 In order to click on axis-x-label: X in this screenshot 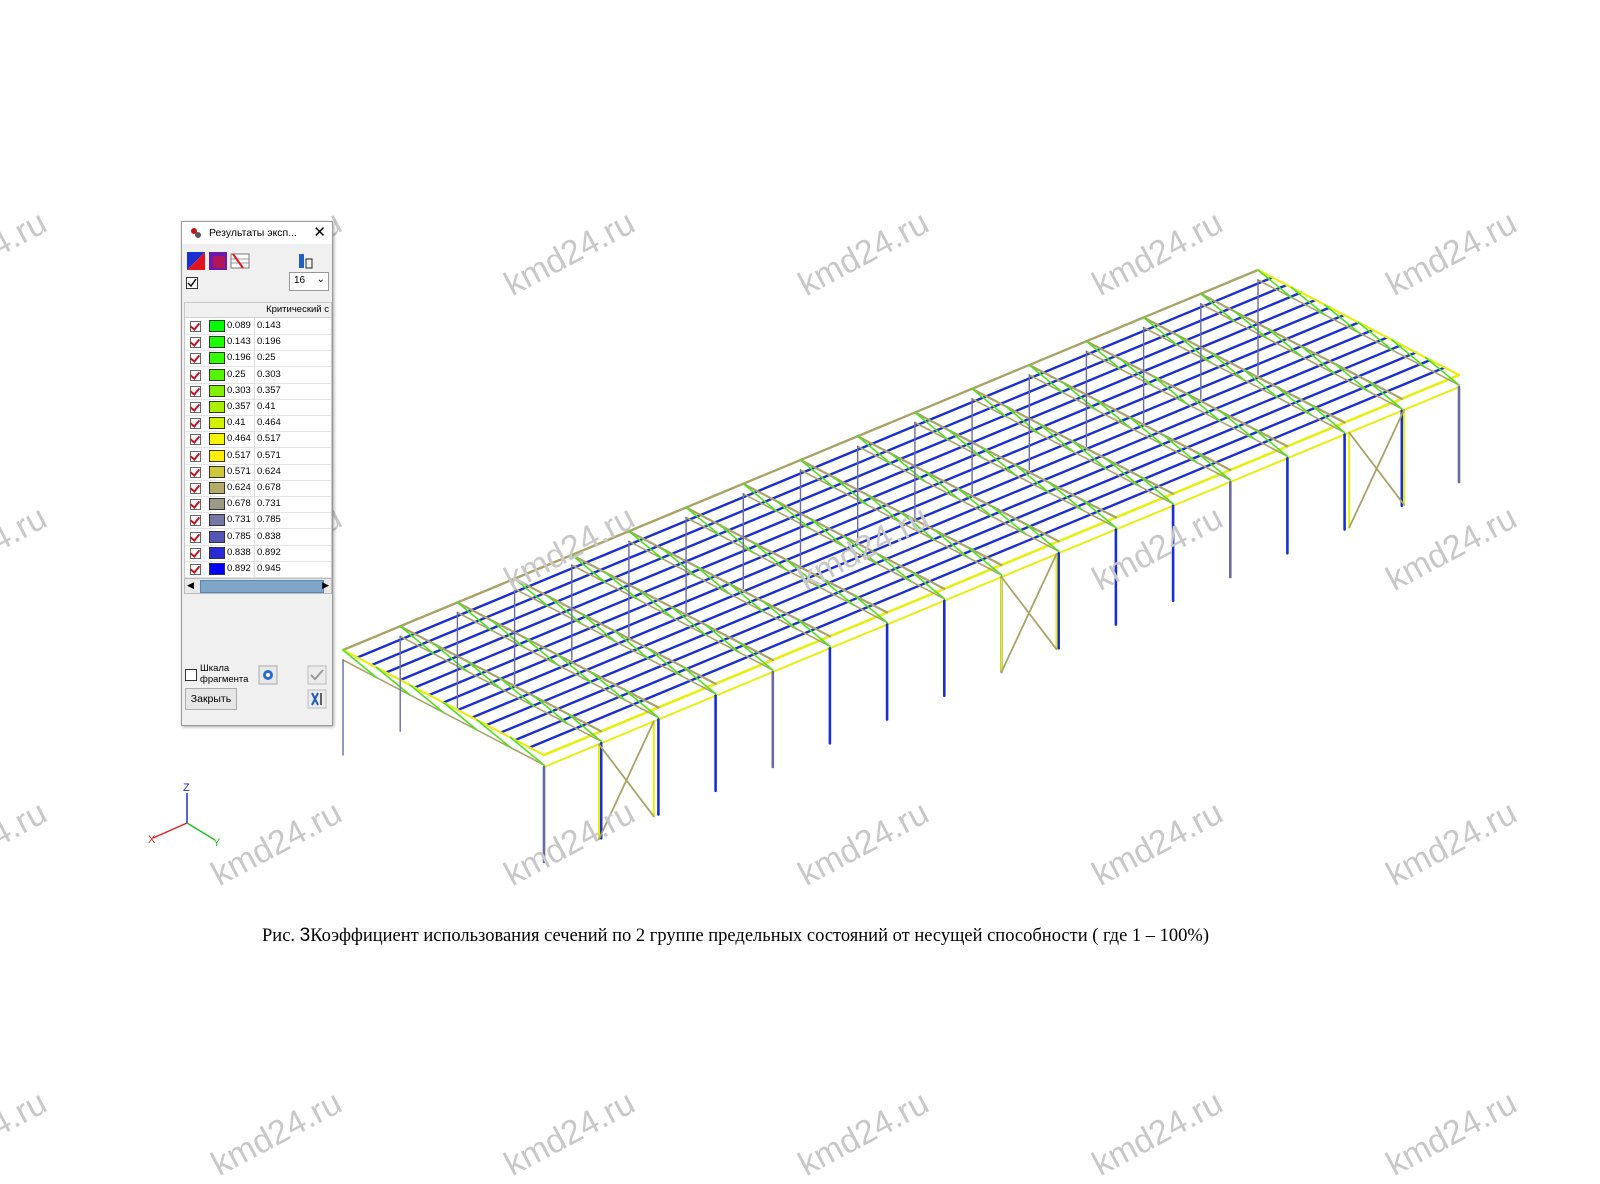, I will do `click(152, 840)`.